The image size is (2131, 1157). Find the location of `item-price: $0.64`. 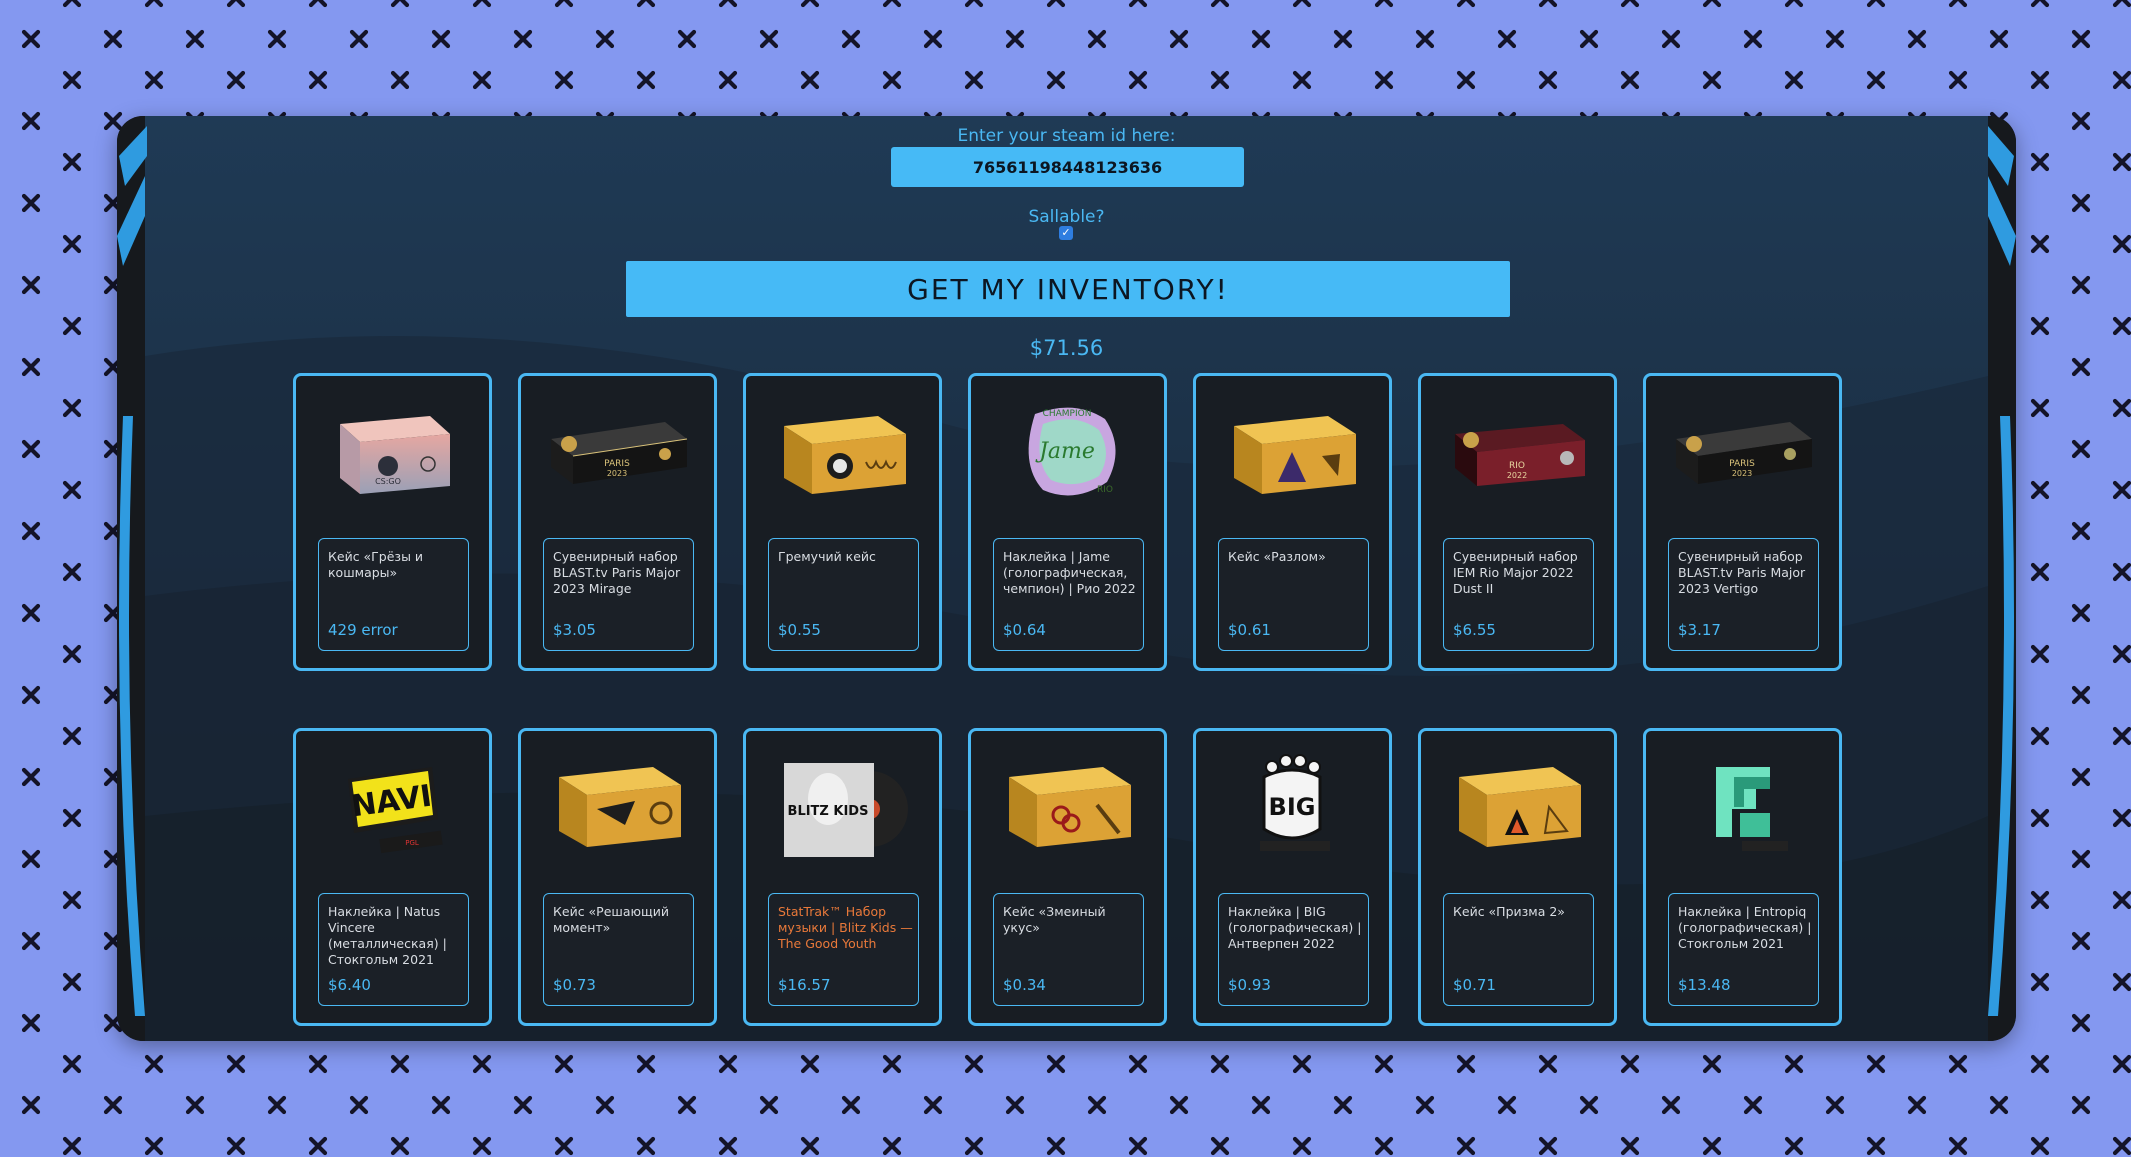

item-price: $0.64 is located at coordinates (1024, 630).